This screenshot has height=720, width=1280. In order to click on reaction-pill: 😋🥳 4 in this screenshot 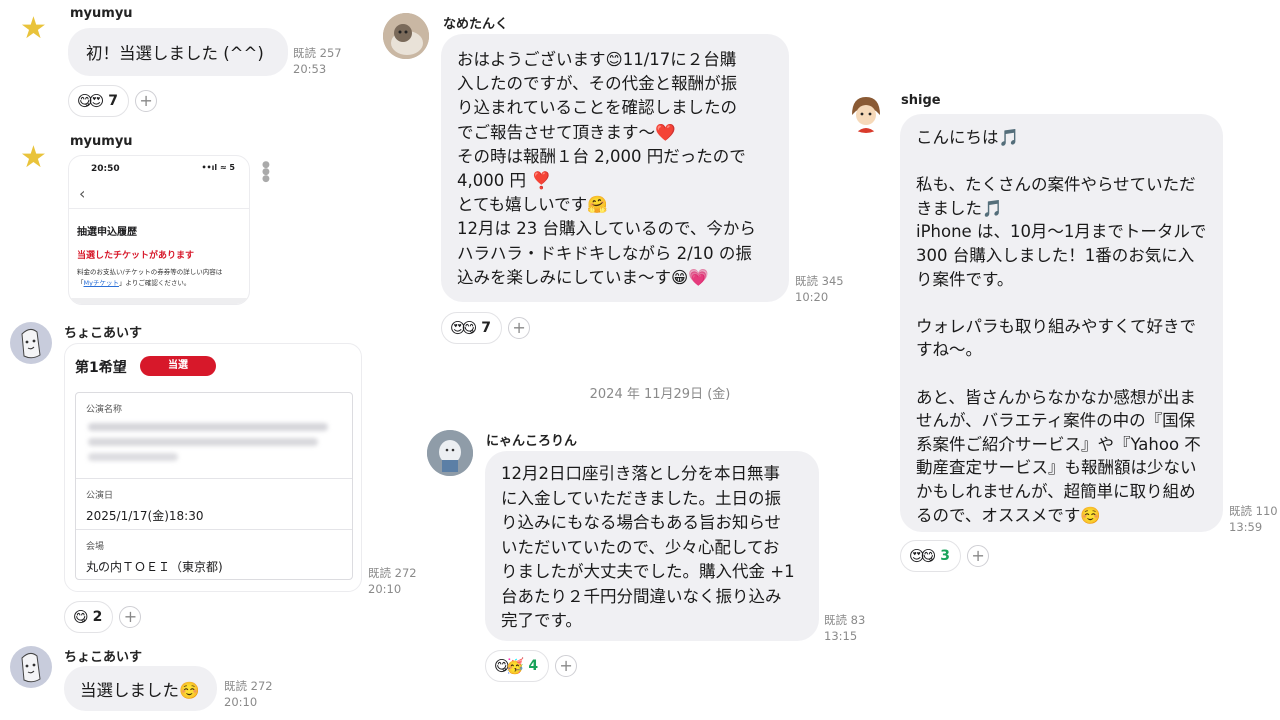, I will do `click(517, 666)`.